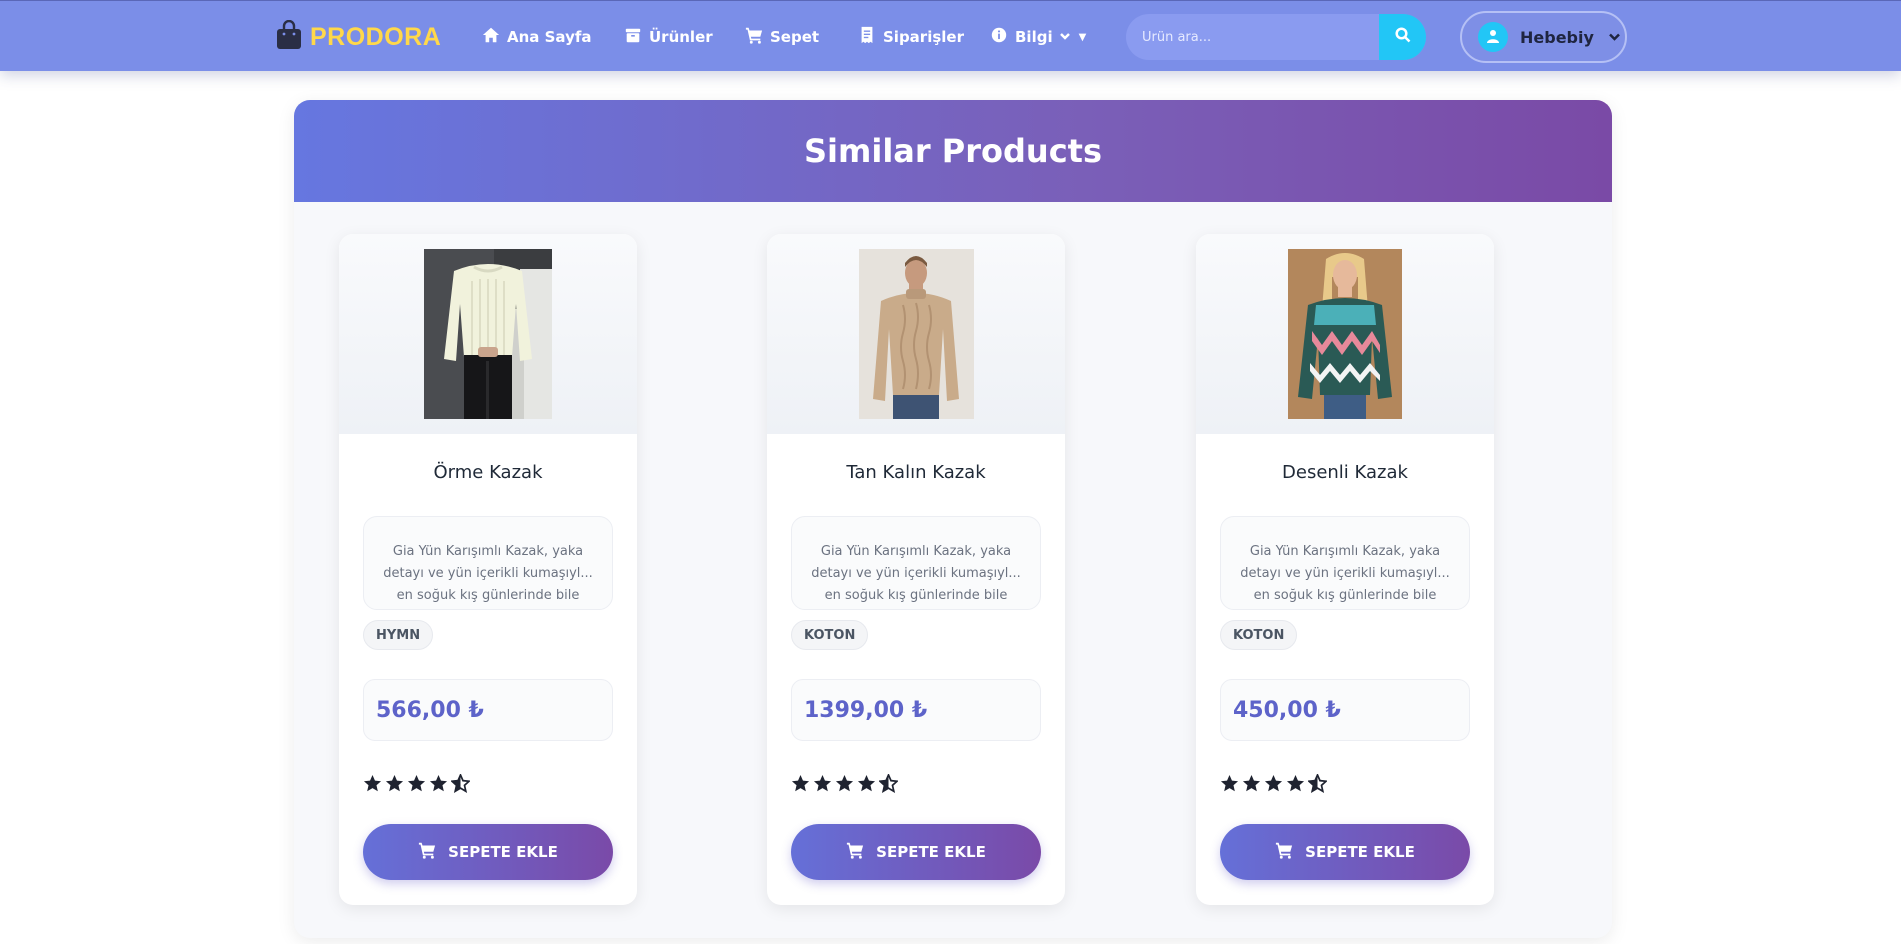  Describe the element at coordinates (289, 36) in the screenshot. I see `shopping-bag-icon` at that location.